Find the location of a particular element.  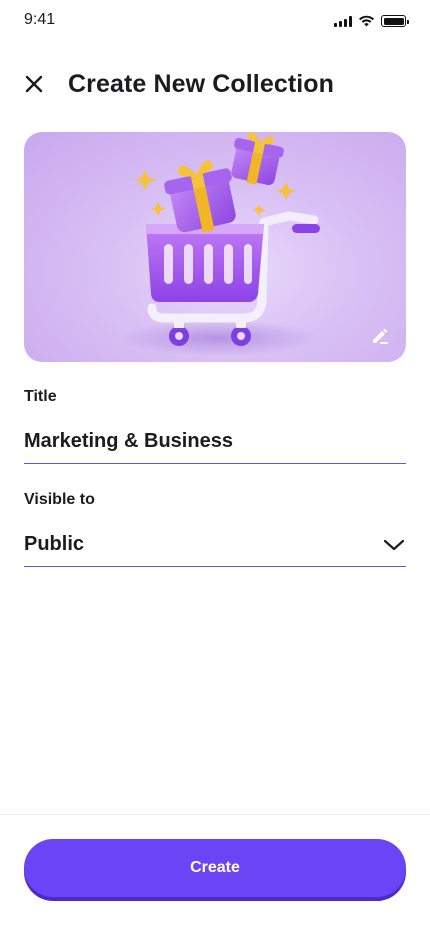

title-field is located at coordinates (215, 442).